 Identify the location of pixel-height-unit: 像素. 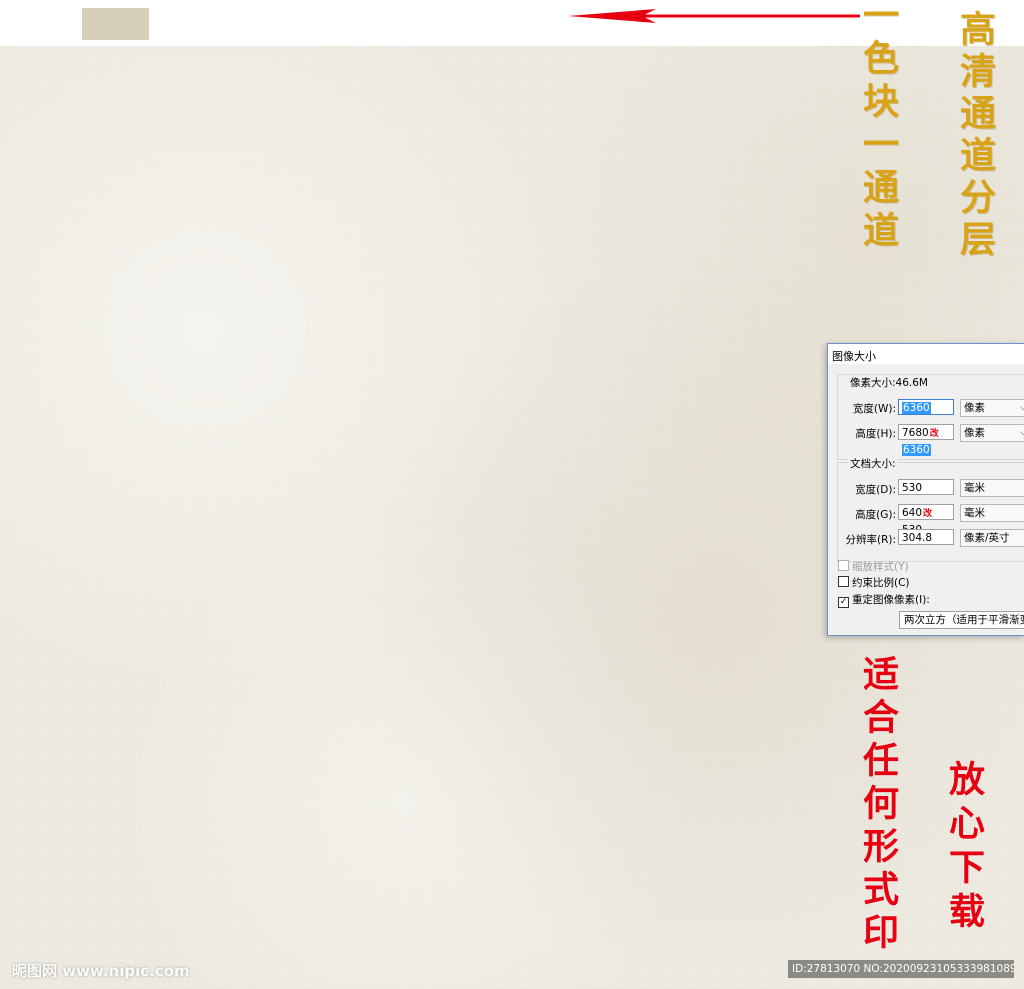
(974, 433).